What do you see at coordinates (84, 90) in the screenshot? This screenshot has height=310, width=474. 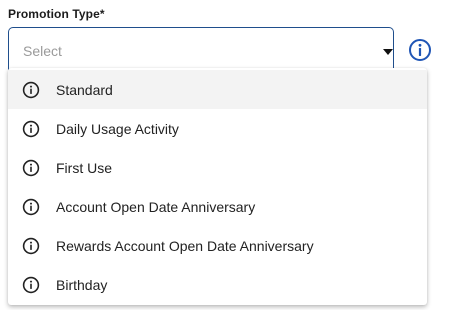 I see `menu-item-label: Standard` at bounding box center [84, 90].